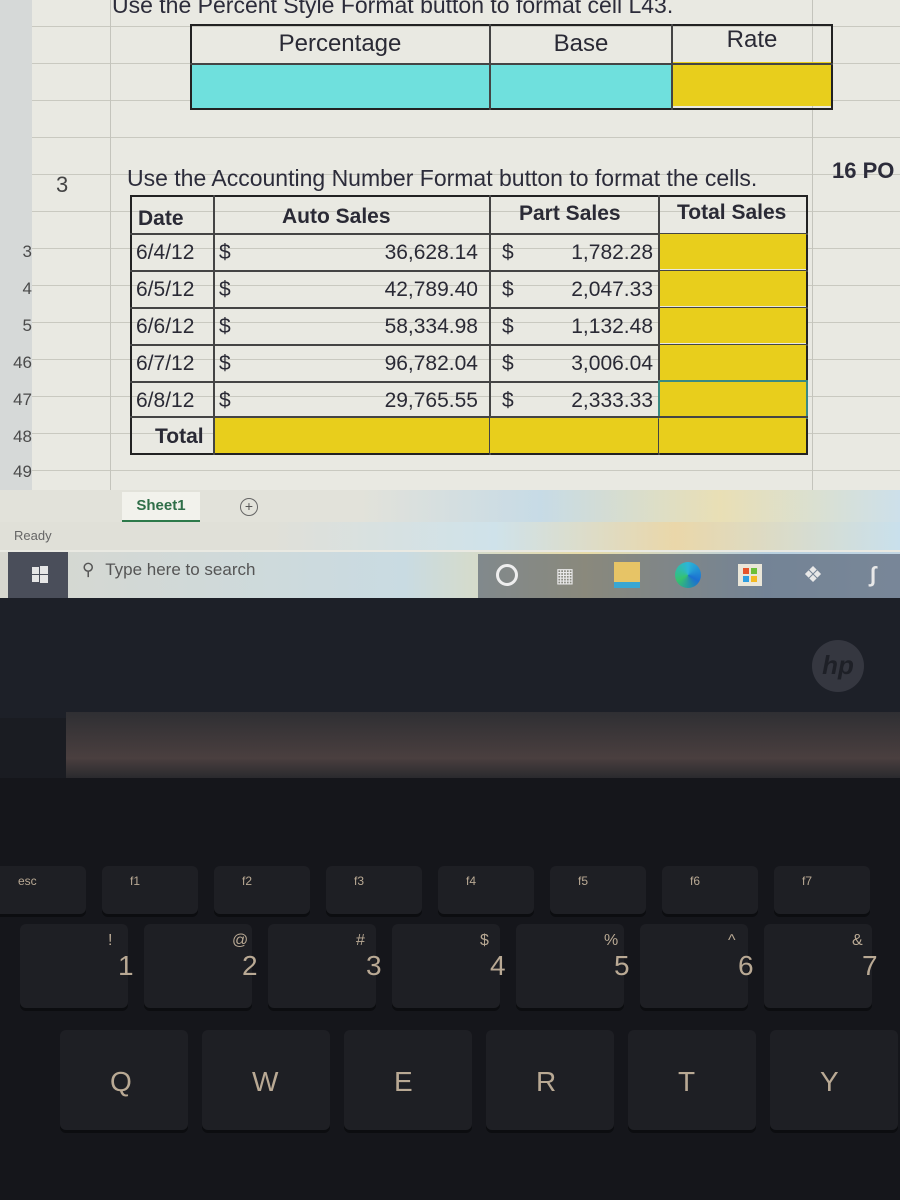 This screenshot has height=1200, width=900. What do you see at coordinates (262, 890) in the screenshot?
I see `key-f2: f2` at bounding box center [262, 890].